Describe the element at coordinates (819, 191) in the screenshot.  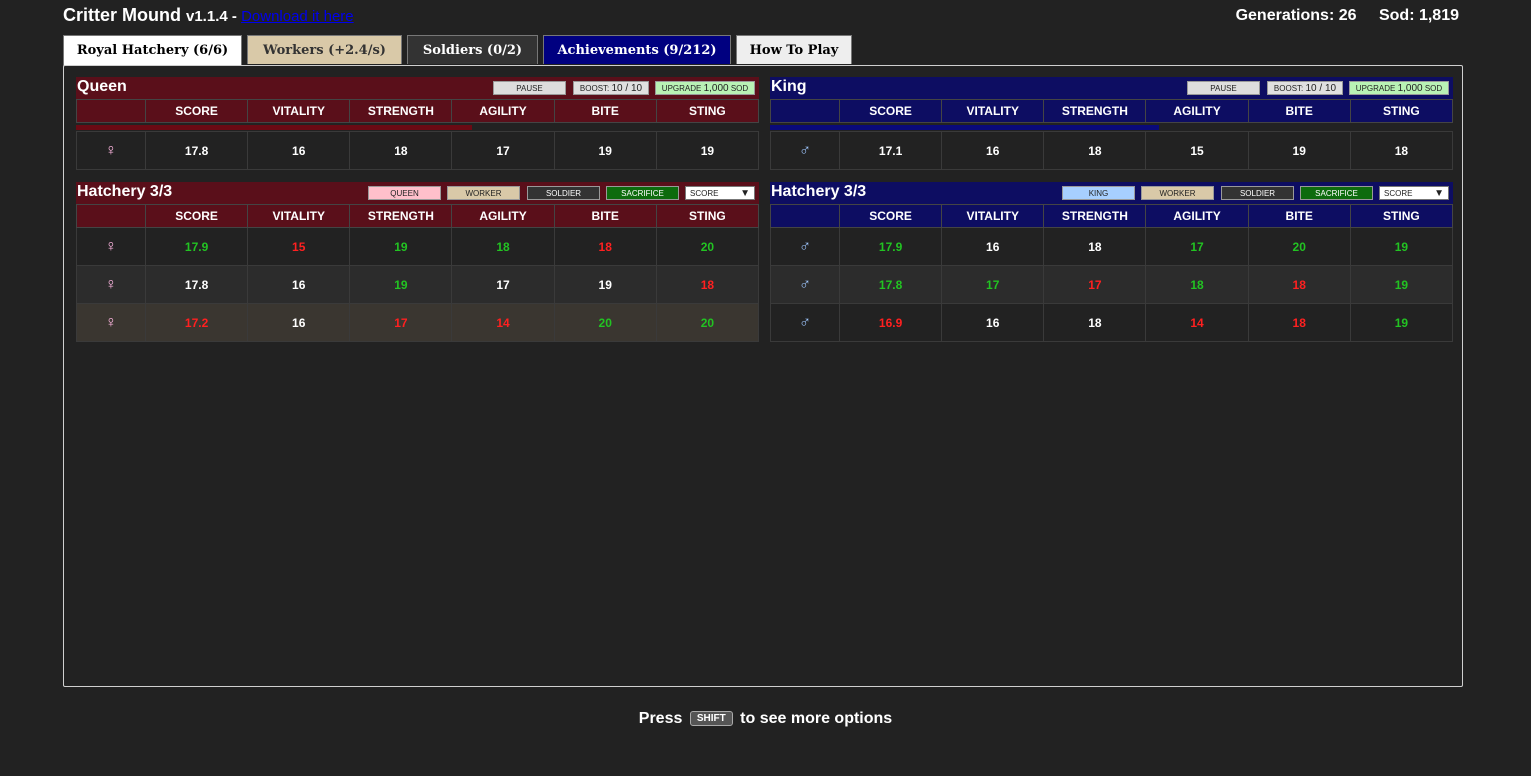
I see `male-hatchery-title: Hatchery 3/3` at that location.